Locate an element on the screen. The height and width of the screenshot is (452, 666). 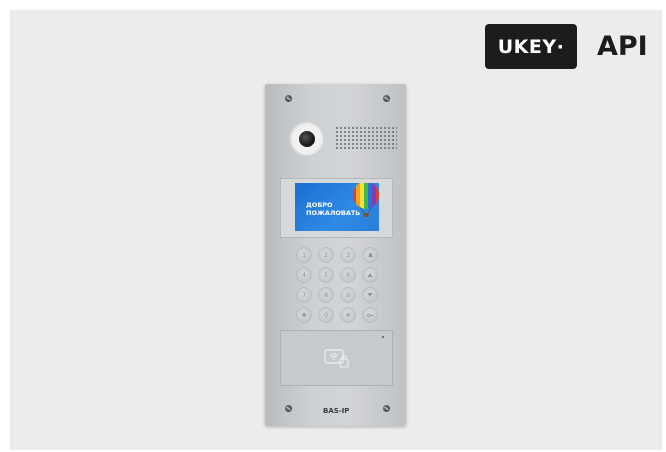
bell-icon is located at coordinates (370, 254).